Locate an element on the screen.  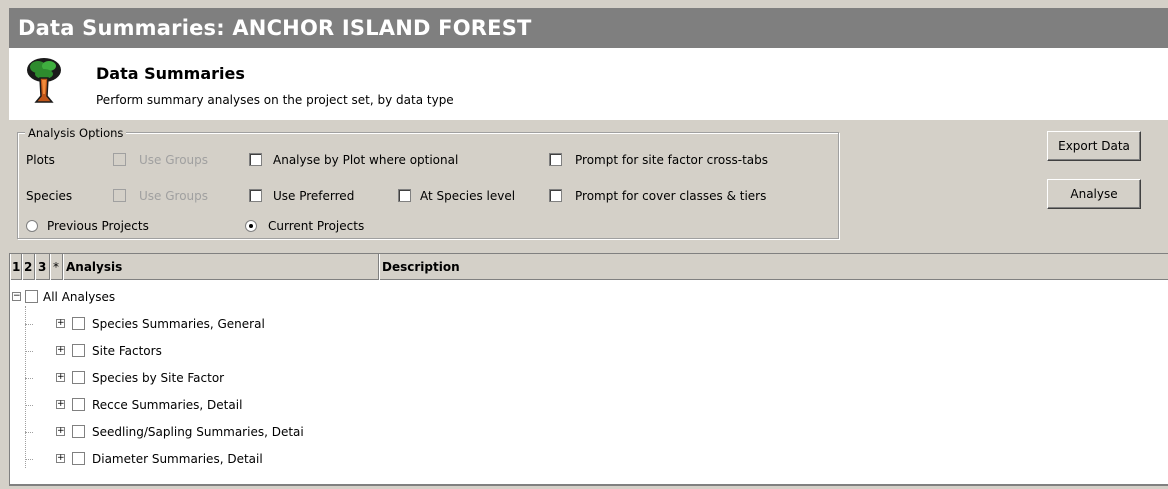
header-title: Data Summaries is located at coordinates (170, 73).